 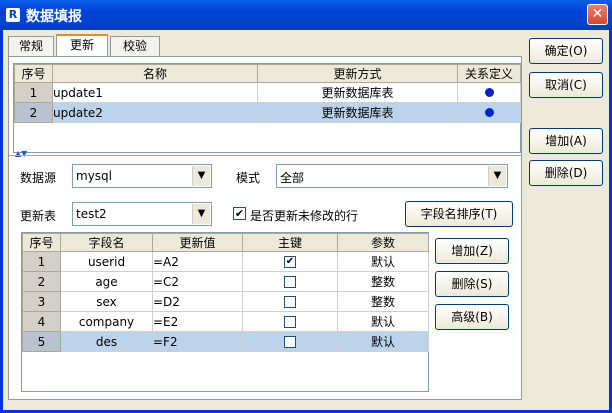 I want to click on update-unchanged-label: 是否更新未修改的行, so click(x=304, y=216).